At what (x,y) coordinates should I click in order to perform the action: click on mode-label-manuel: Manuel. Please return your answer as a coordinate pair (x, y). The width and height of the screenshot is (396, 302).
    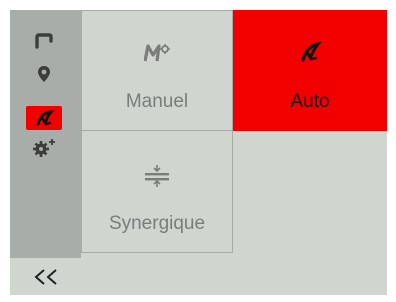
    Looking at the image, I should click on (157, 101).